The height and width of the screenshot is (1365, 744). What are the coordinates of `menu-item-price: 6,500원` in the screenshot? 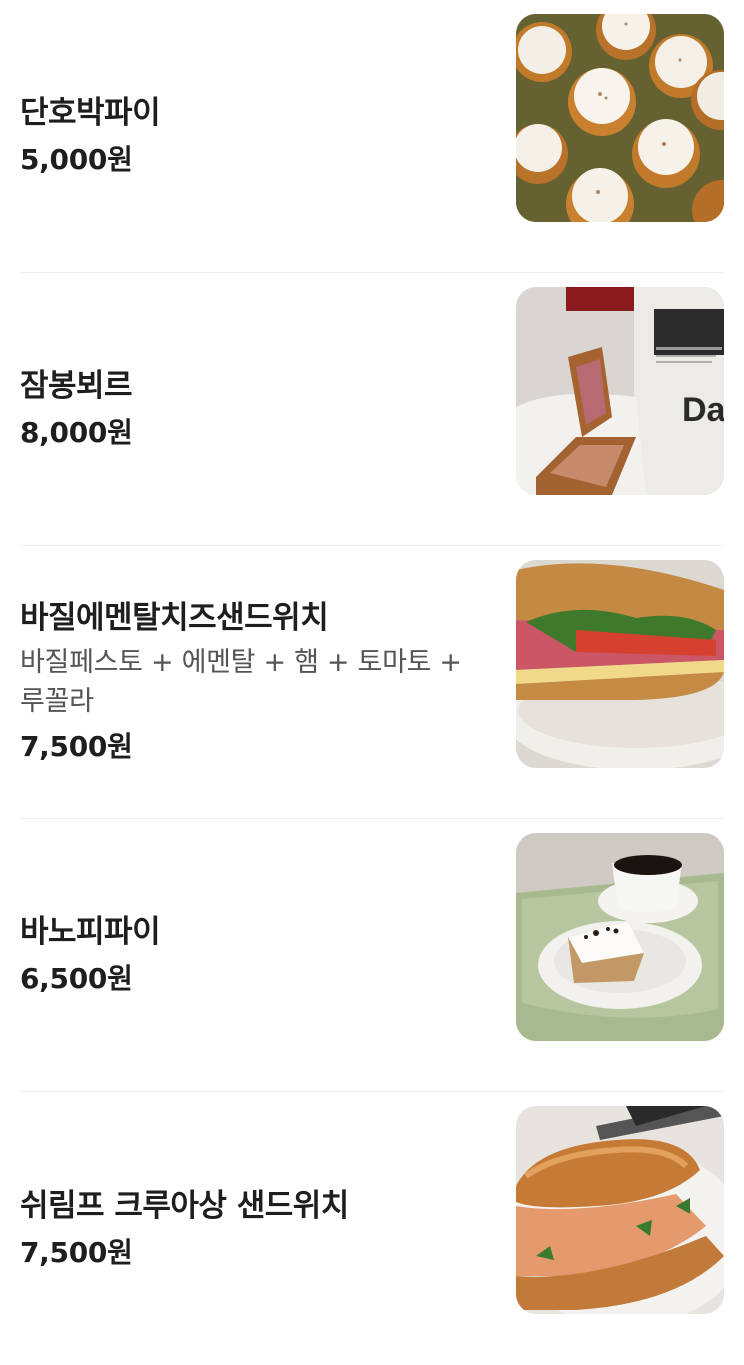 It's located at (76, 978).